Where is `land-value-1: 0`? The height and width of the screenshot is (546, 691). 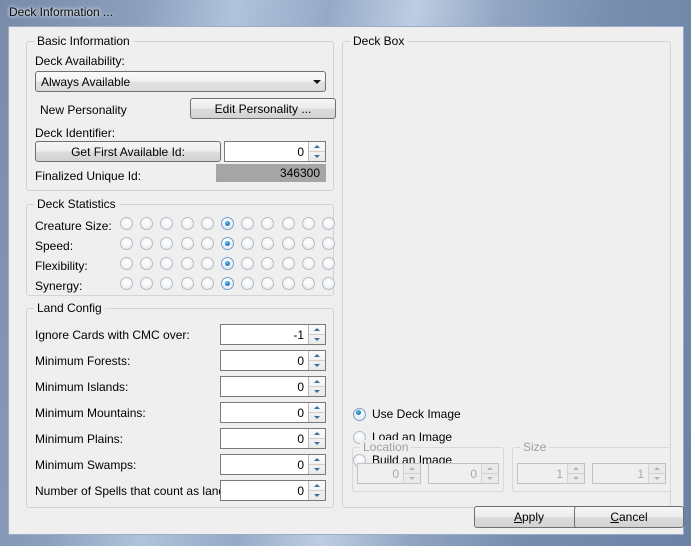 land-value-1: 0 is located at coordinates (264, 360).